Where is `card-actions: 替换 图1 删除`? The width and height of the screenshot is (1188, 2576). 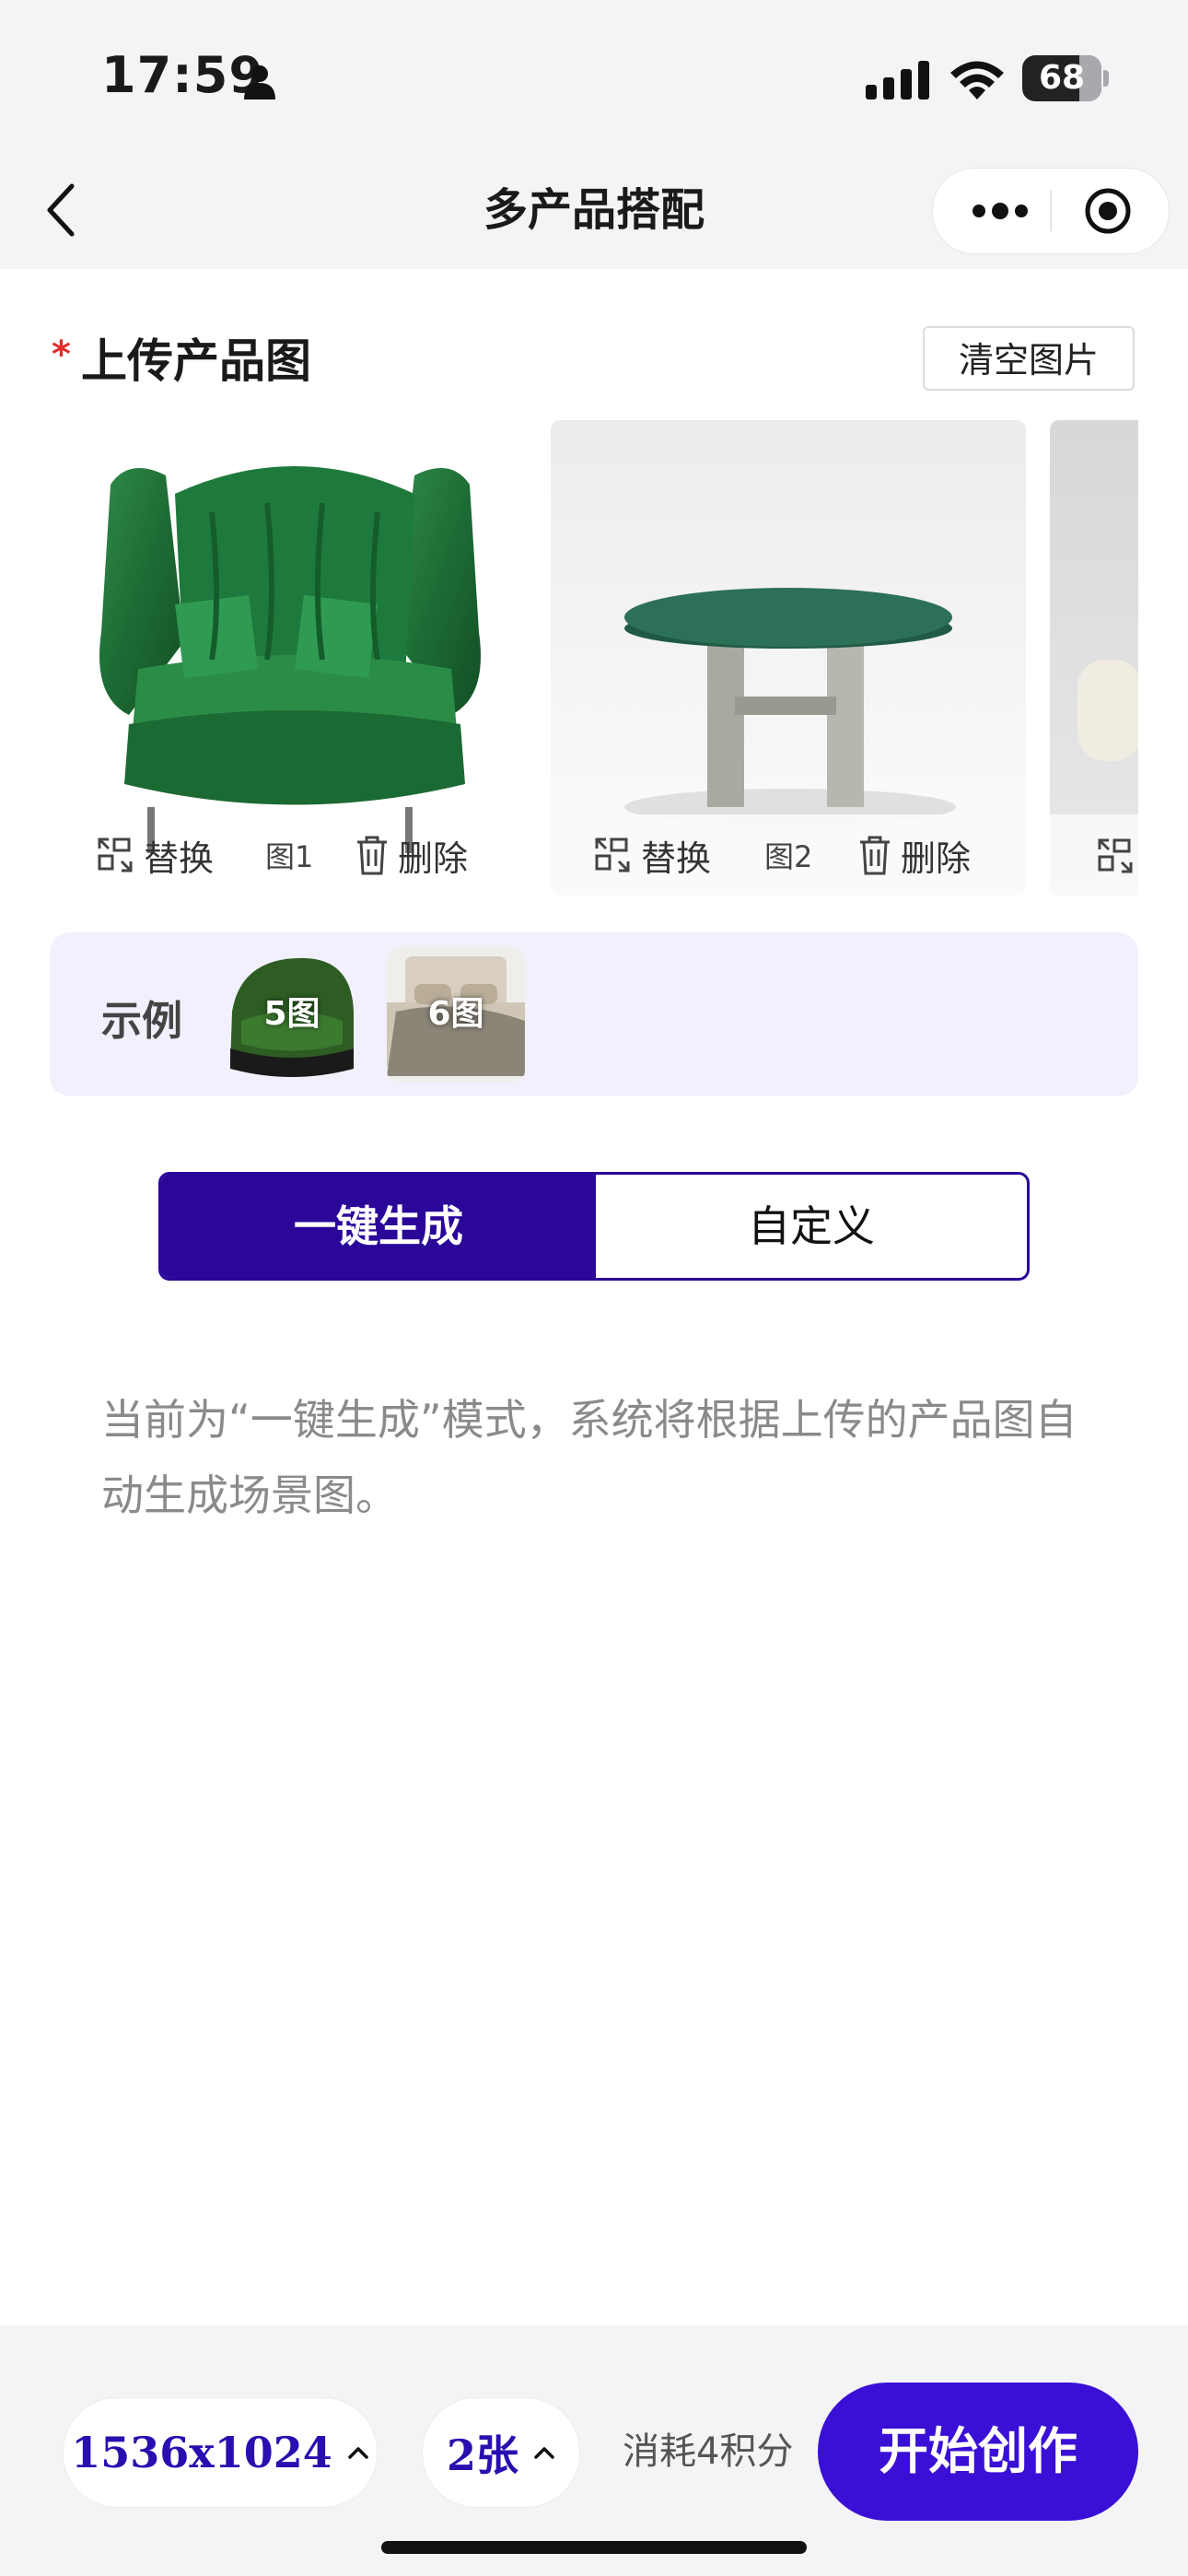
card-actions: 替换 图1 删除 is located at coordinates (311, 855).